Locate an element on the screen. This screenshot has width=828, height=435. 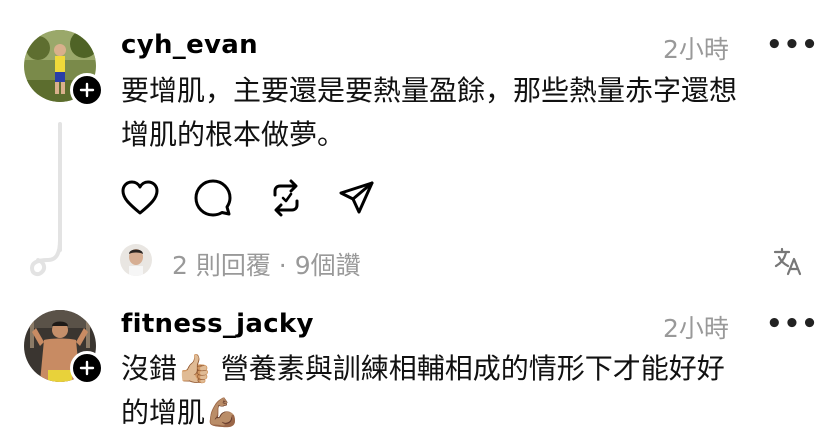
send-icon is located at coordinates (356, 197).